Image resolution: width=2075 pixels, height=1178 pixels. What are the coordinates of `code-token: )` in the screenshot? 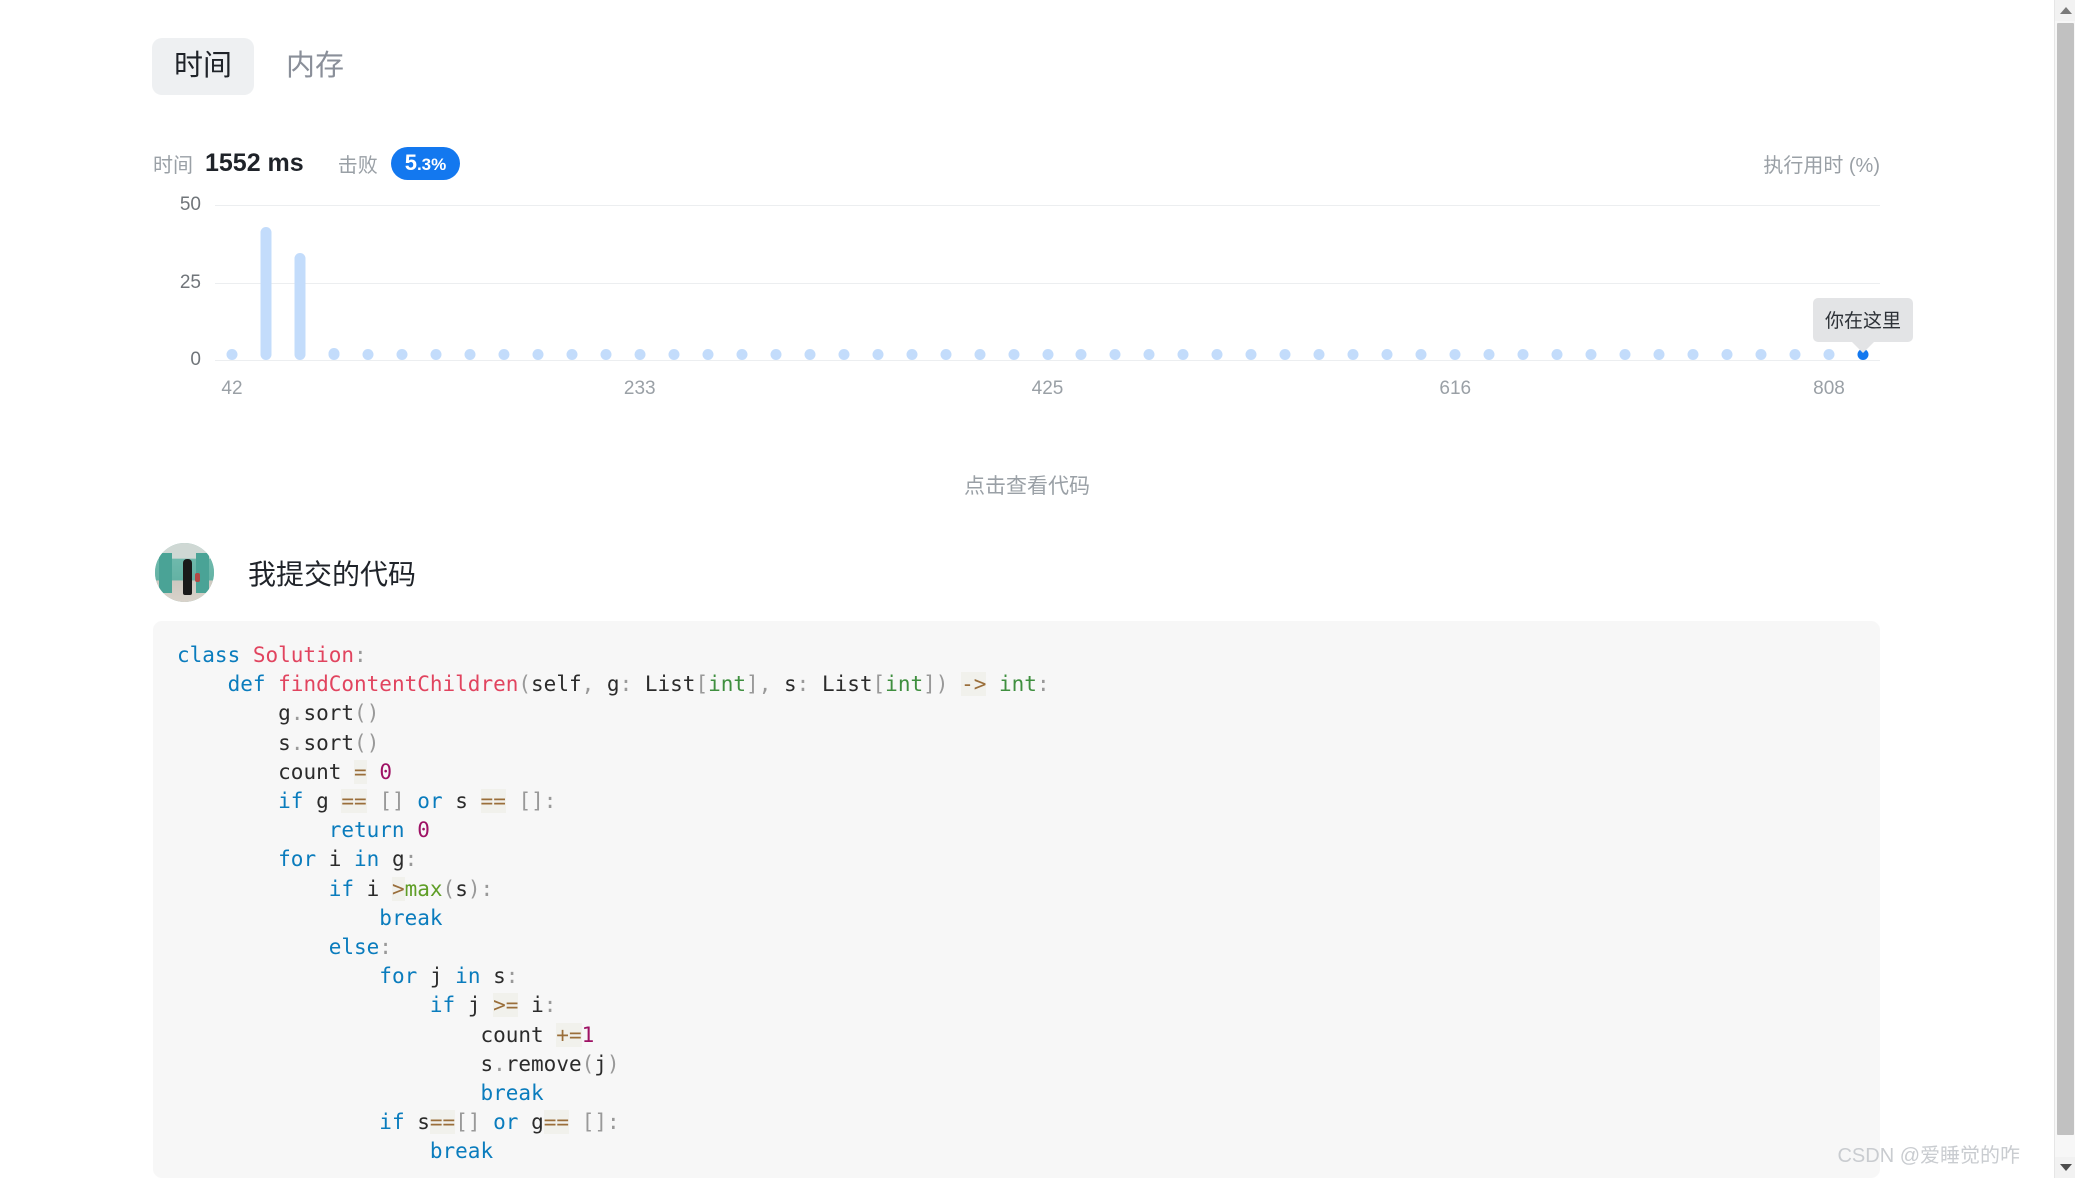 It's located at (474, 888).